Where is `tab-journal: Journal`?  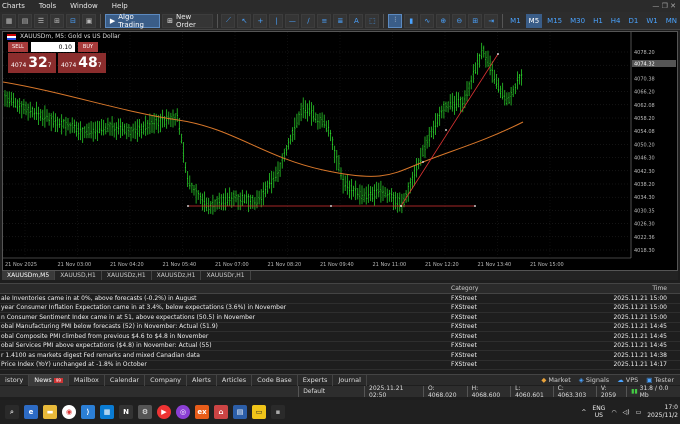
tab-journal: Journal is located at coordinates (350, 380).